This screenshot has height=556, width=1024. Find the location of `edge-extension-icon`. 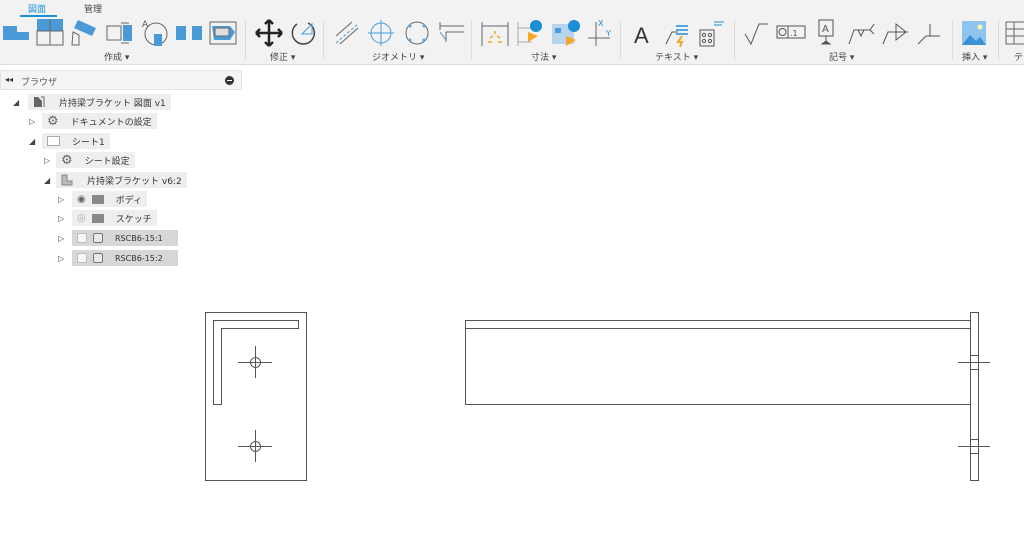

edge-extension-icon is located at coordinates (451, 33).